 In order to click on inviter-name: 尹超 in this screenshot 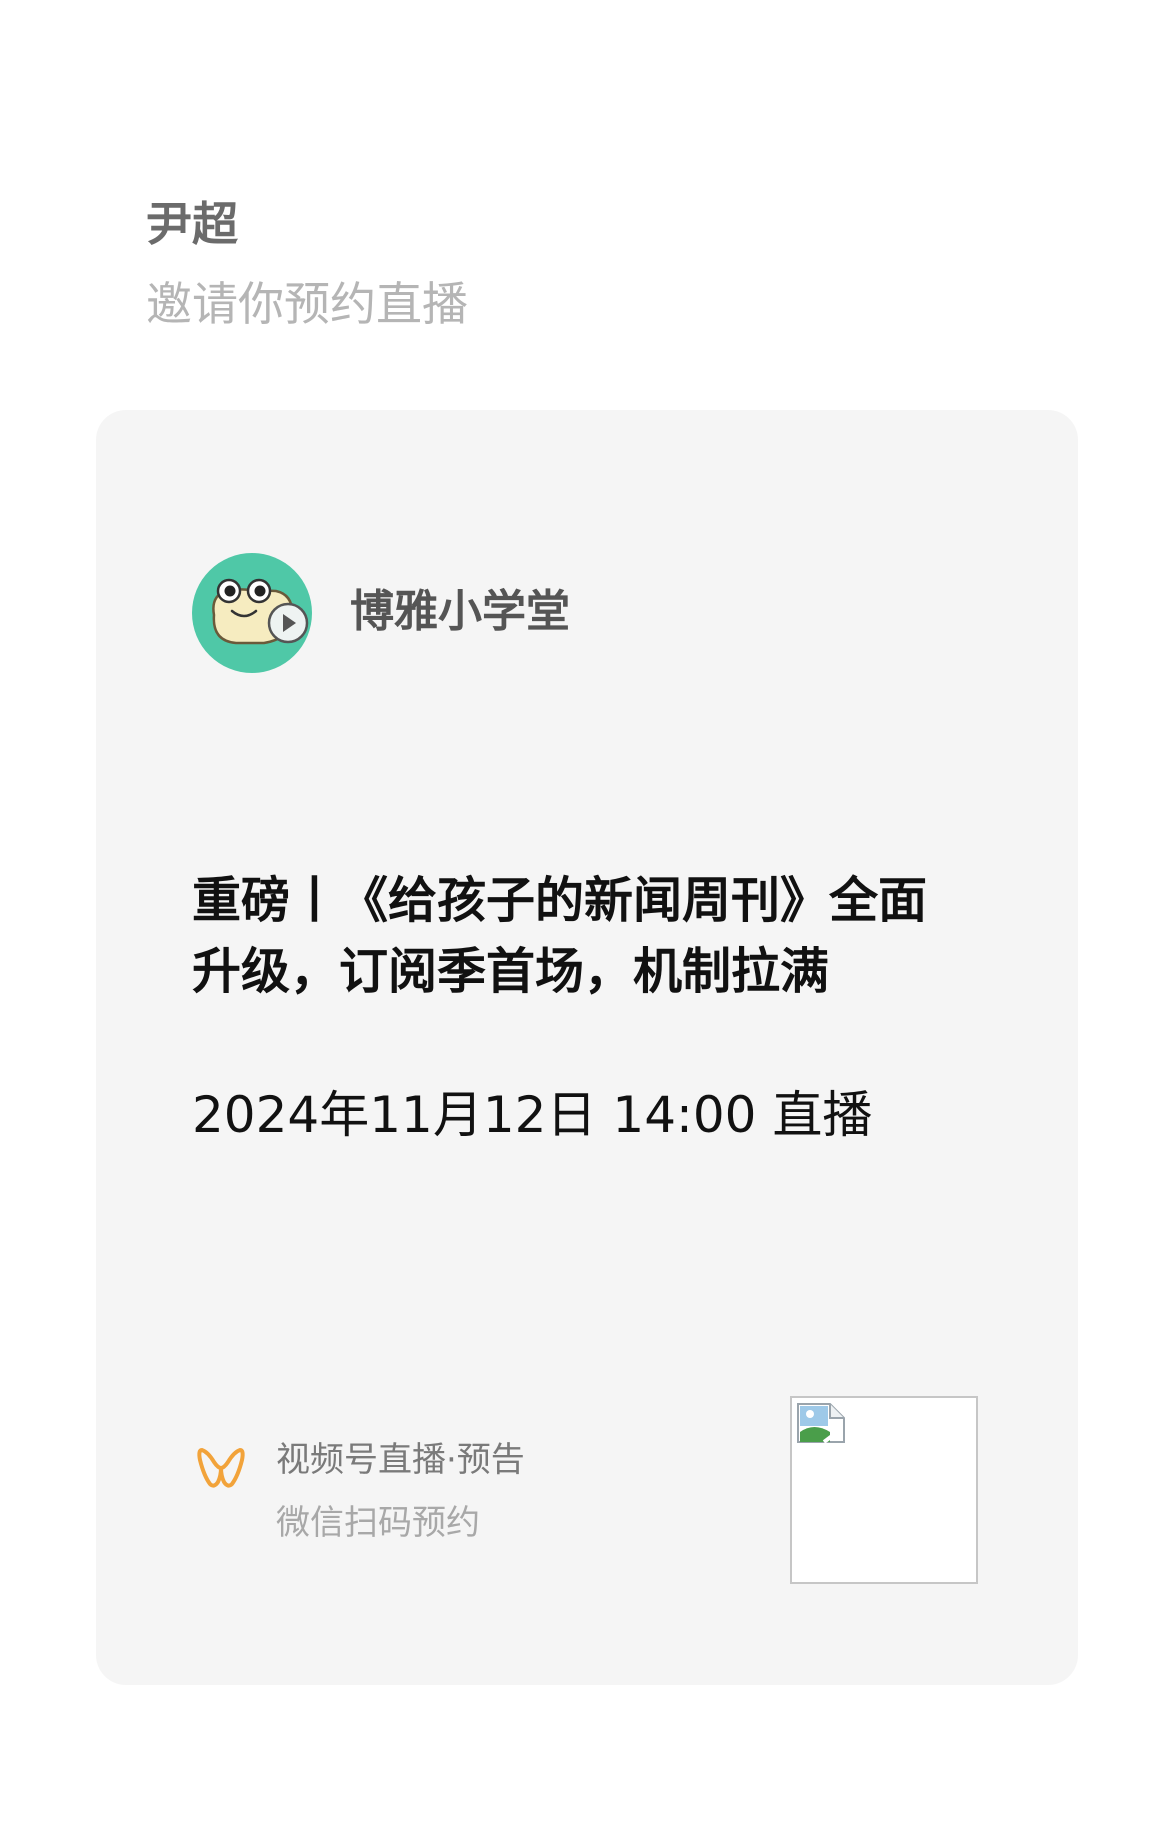, I will do `click(192, 224)`.